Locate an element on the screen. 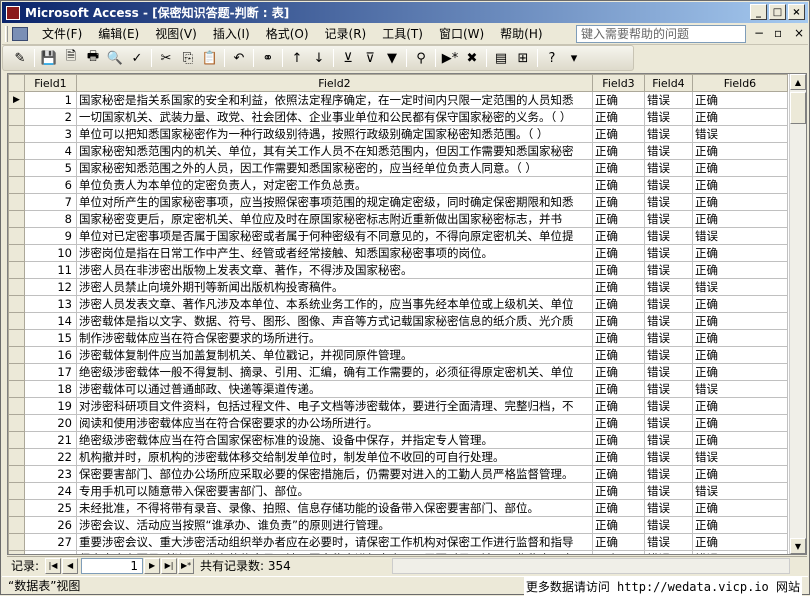 The height and width of the screenshot is (596, 810). field1-cell: 24 is located at coordinates (50, 491).